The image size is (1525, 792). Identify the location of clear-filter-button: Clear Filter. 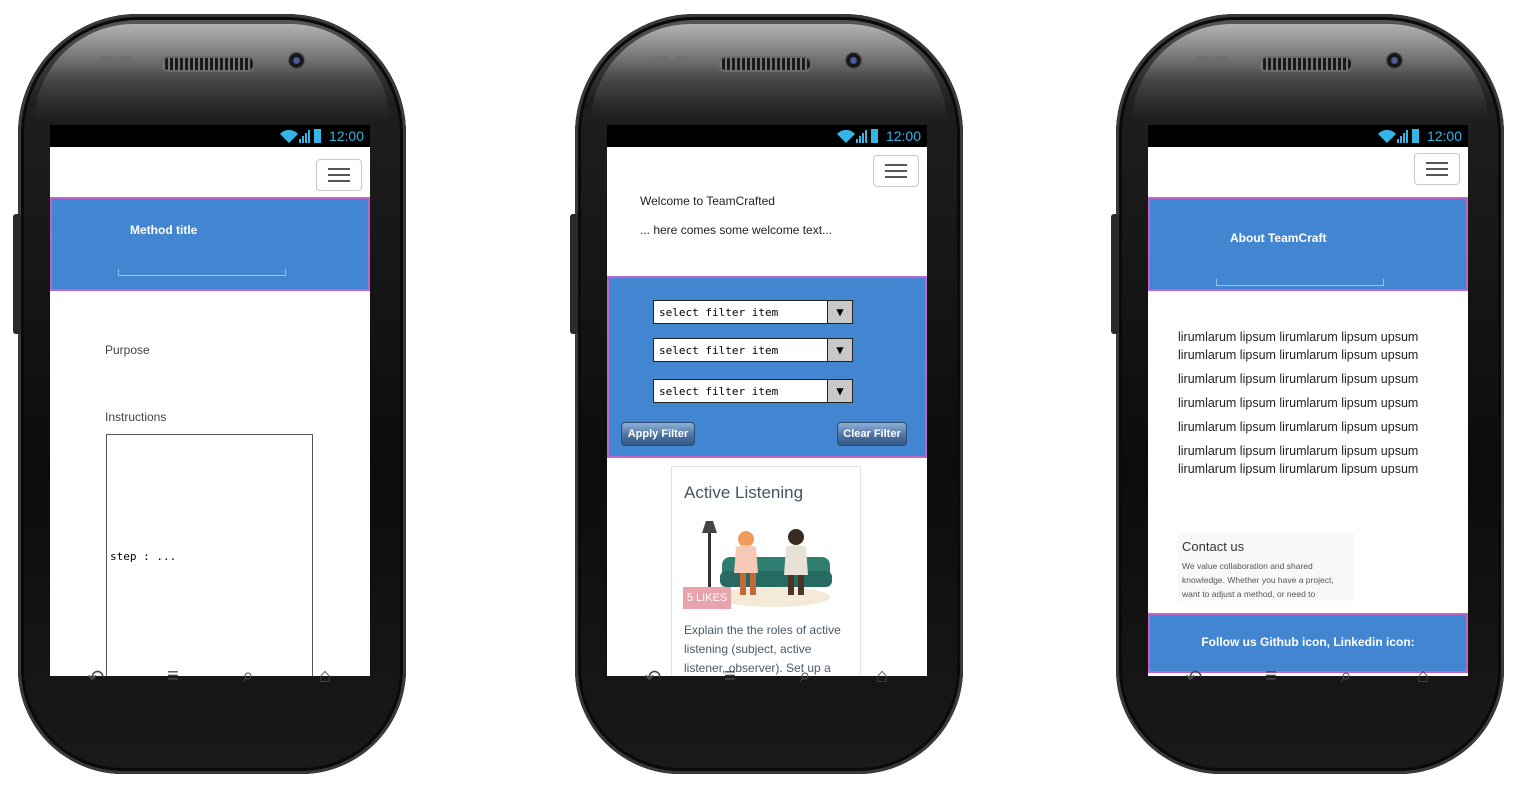
(872, 434).